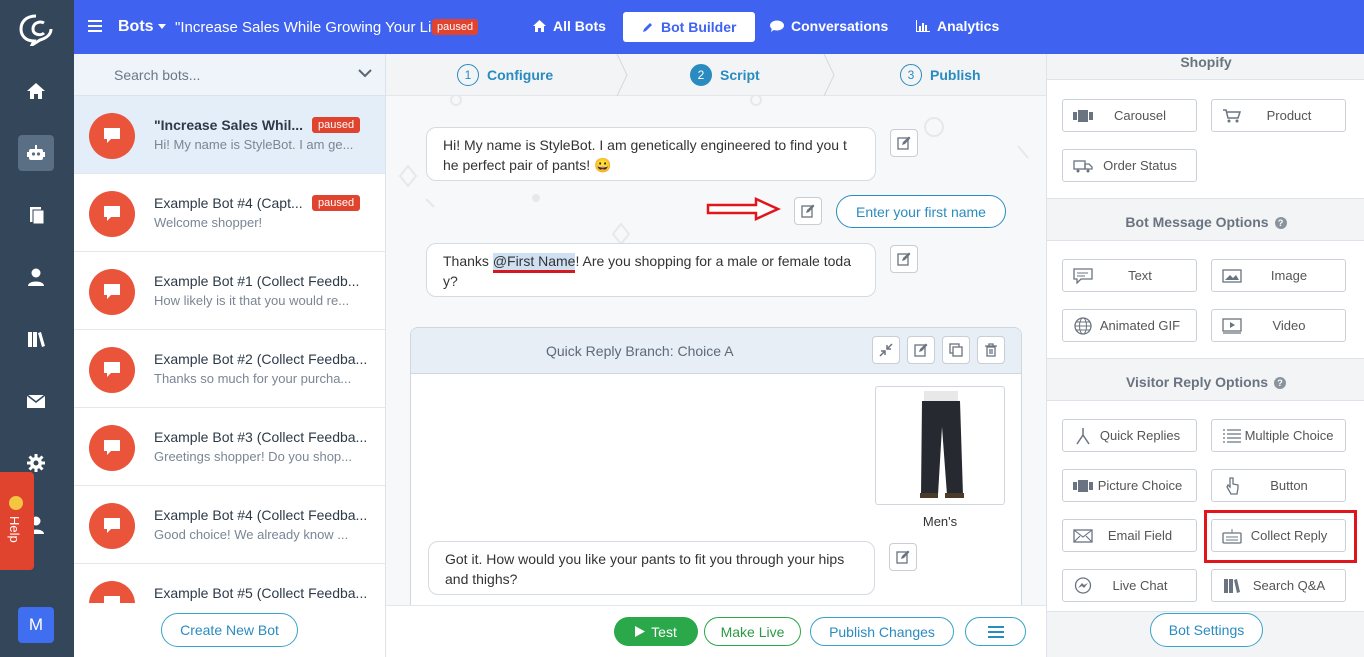 This screenshot has width=1364, height=657. I want to click on bot-icon, so click(36, 153).